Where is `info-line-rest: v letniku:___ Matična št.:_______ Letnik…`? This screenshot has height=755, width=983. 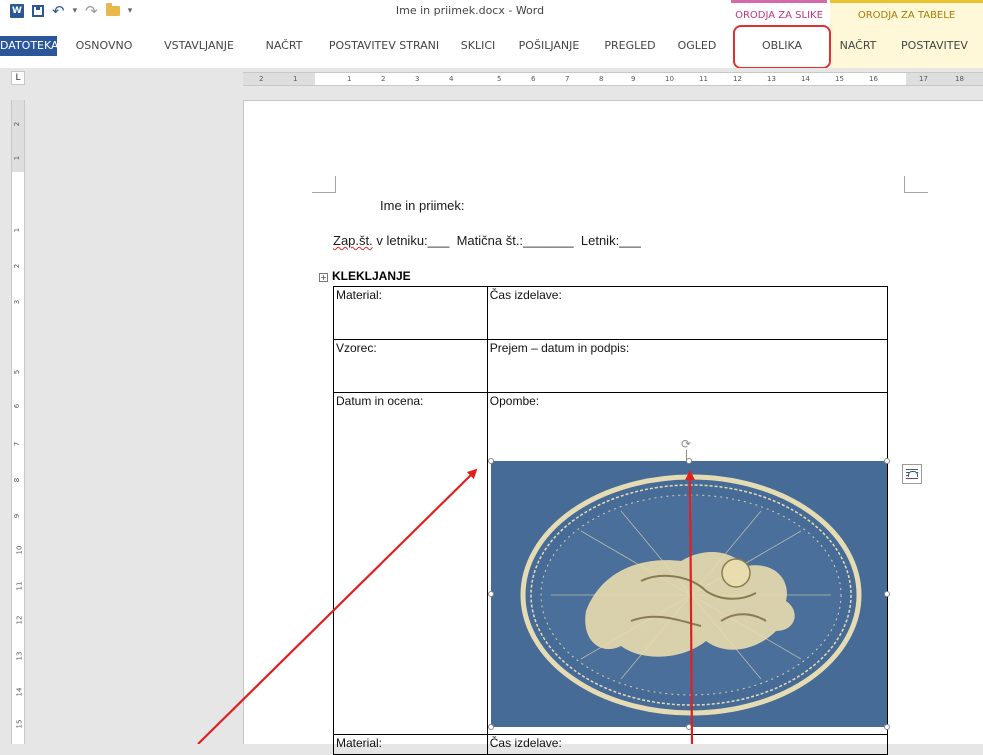 info-line-rest: v letniku:___ Matična št.:_______ Letnik… is located at coordinates (506, 240).